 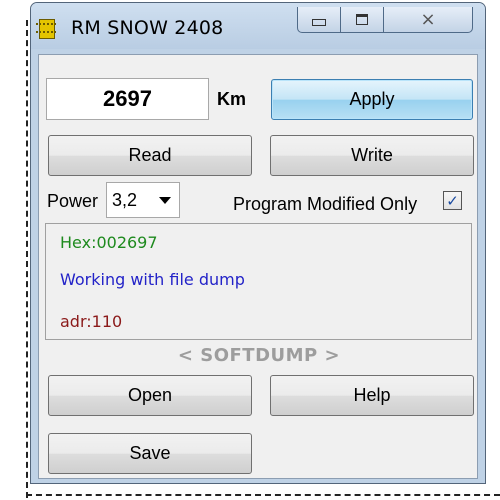 What do you see at coordinates (325, 204) in the screenshot?
I see `program-modified-only-label: Program Modified Only` at bounding box center [325, 204].